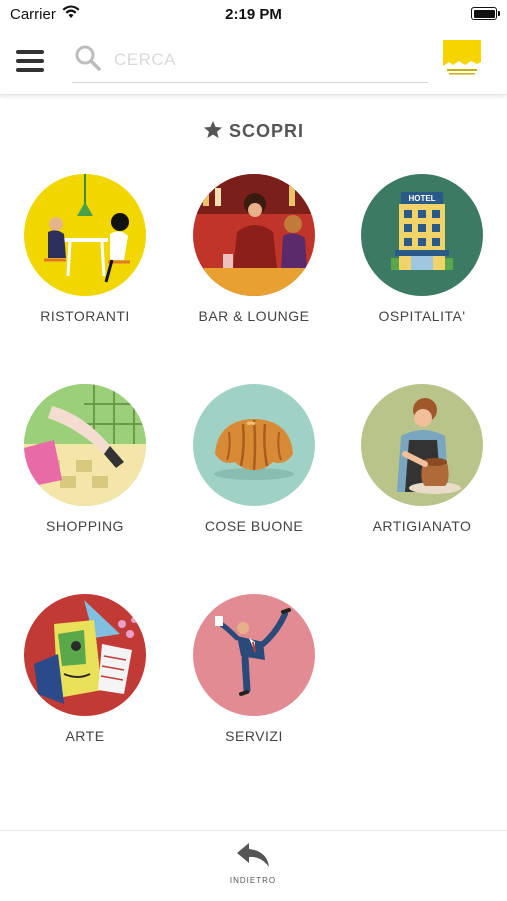  What do you see at coordinates (85, 445) in the screenshot?
I see `shopping-illustration` at bounding box center [85, 445].